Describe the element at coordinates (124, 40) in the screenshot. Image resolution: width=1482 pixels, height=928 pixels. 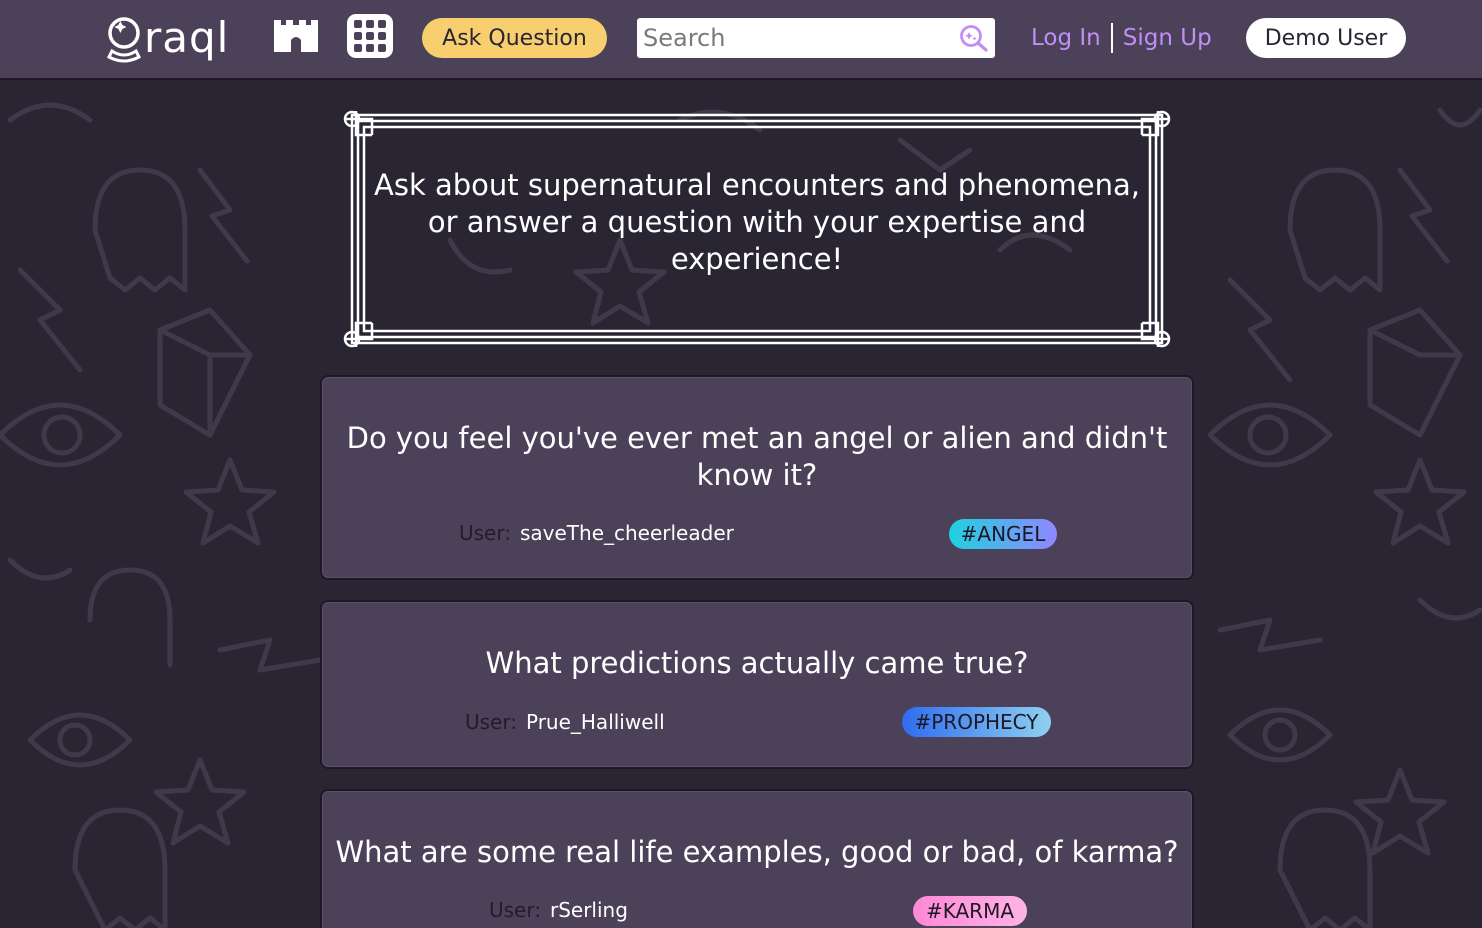
I see `crystal-ball-icon` at that location.